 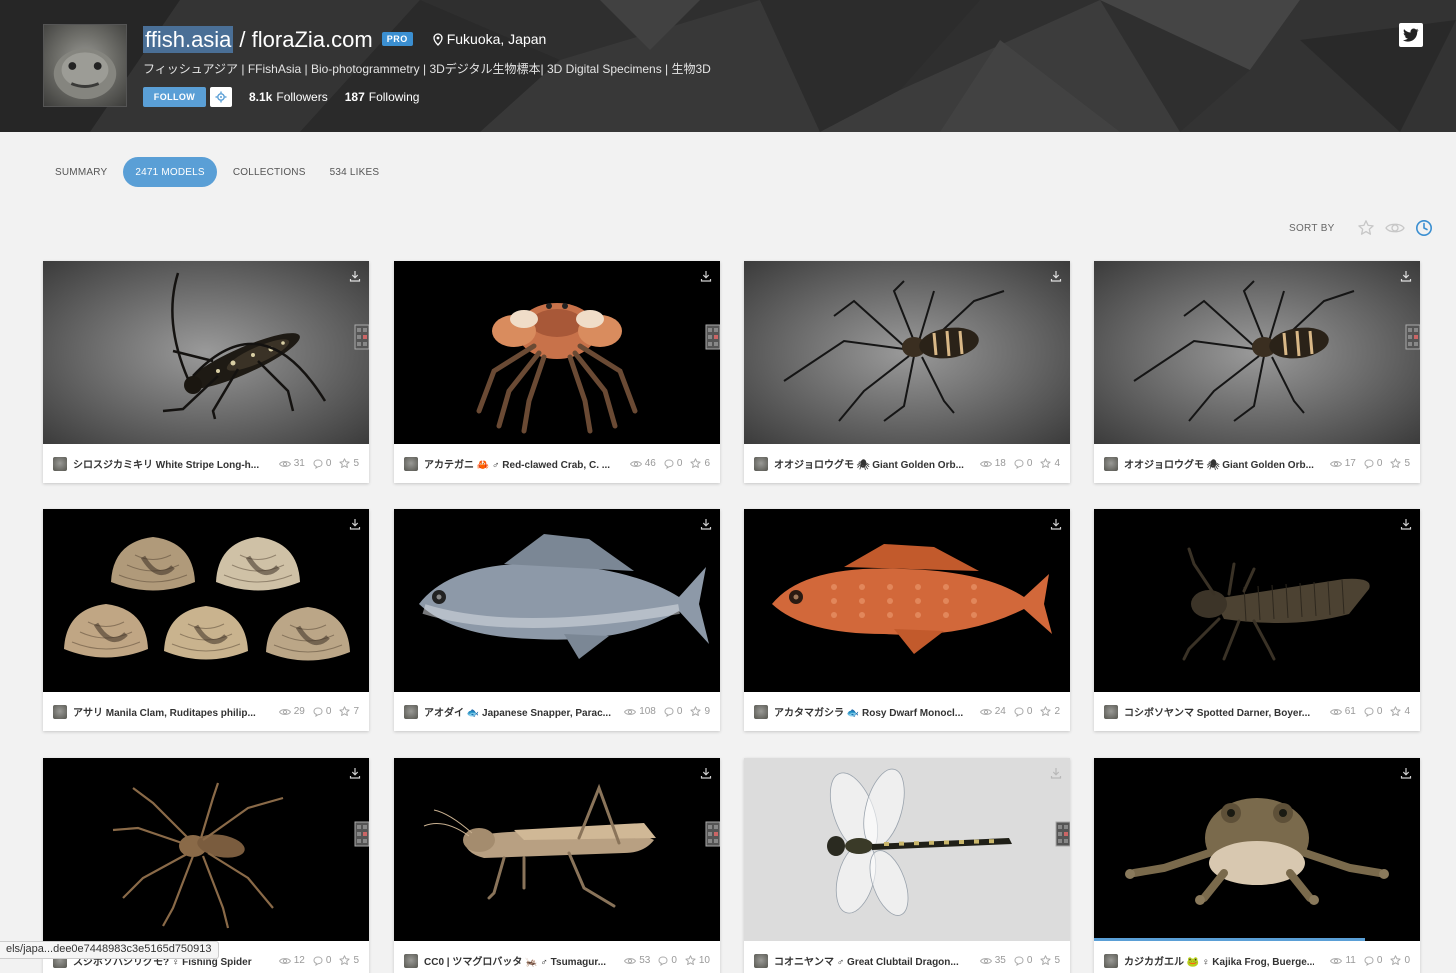 I want to click on likes-count: 4, so click(x=1407, y=711).